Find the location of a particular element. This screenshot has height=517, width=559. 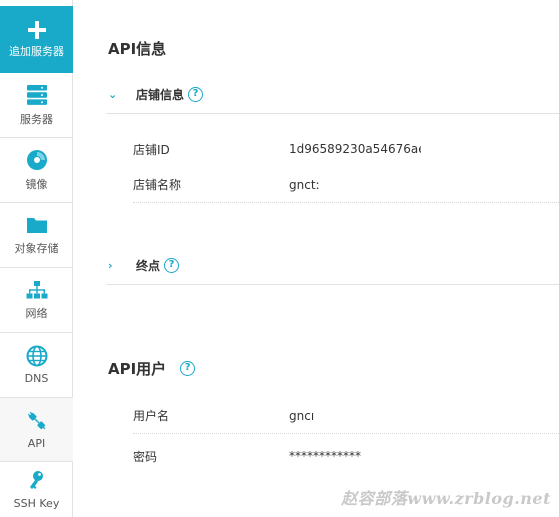

api-info-title: API信息 is located at coordinates (137, 49).